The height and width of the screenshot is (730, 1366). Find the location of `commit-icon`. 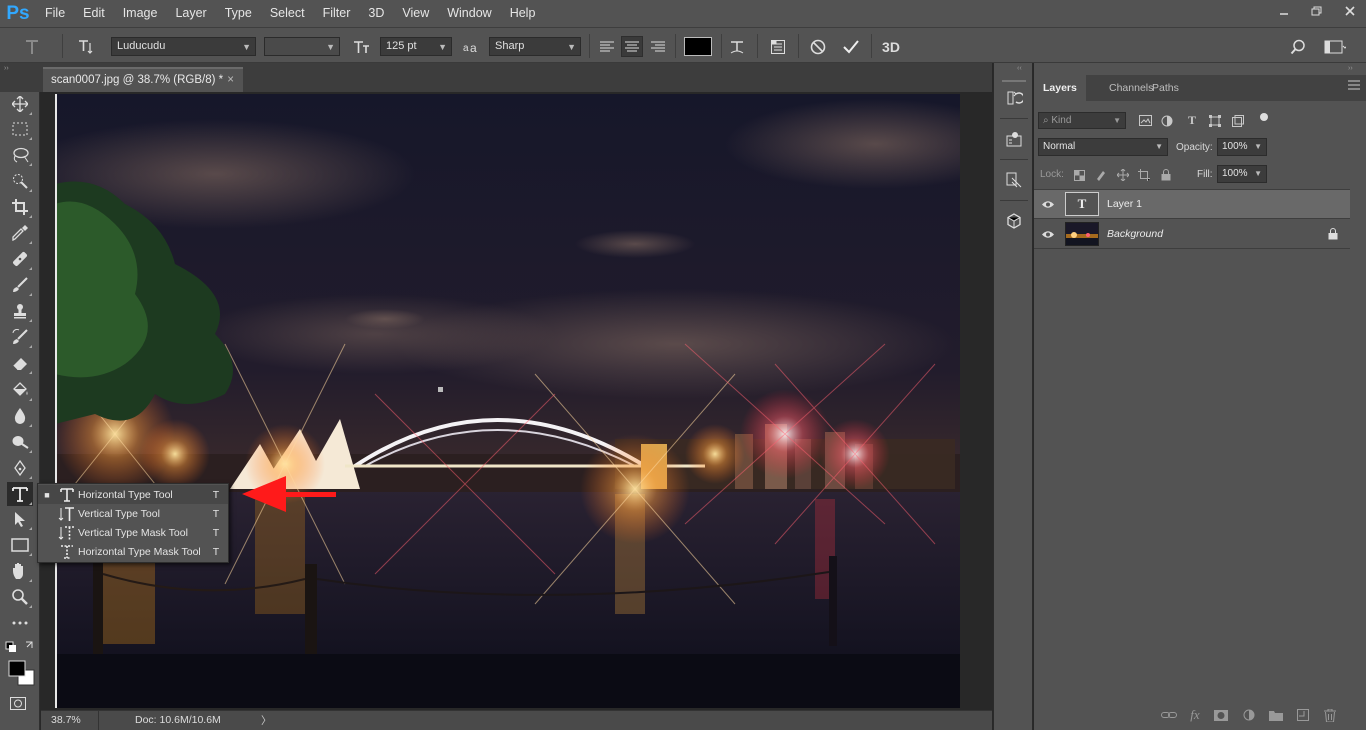

commit-icon is located at coordinates (851, 46).